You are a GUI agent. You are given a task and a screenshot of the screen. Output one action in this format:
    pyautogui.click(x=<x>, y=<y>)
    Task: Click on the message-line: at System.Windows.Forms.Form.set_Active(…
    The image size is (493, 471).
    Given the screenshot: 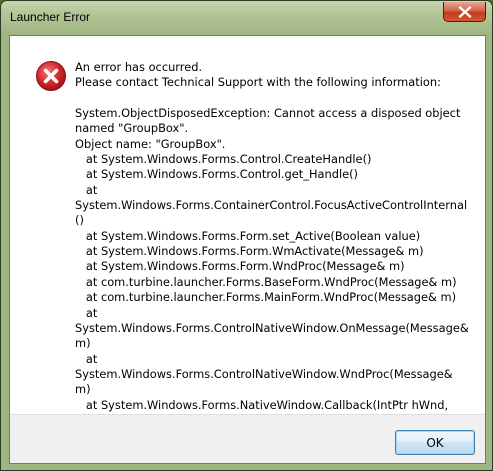 What is the action you would take?
    pyautogui.click(x=248, y=235)
    